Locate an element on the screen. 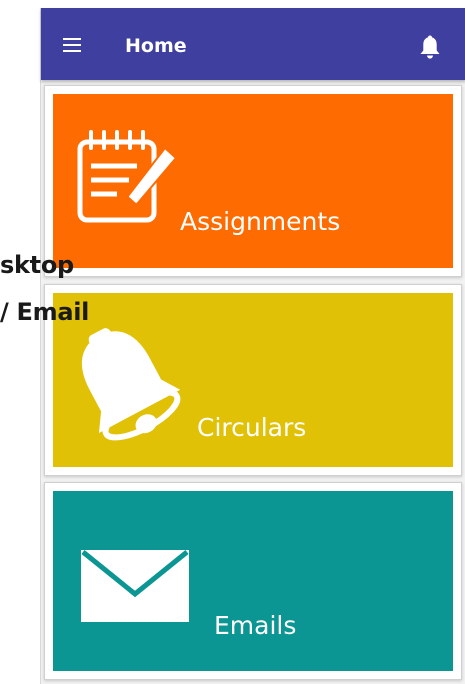 This screenshot has width=465, height=684. app-header: Home is located at coordinates (253, 44).